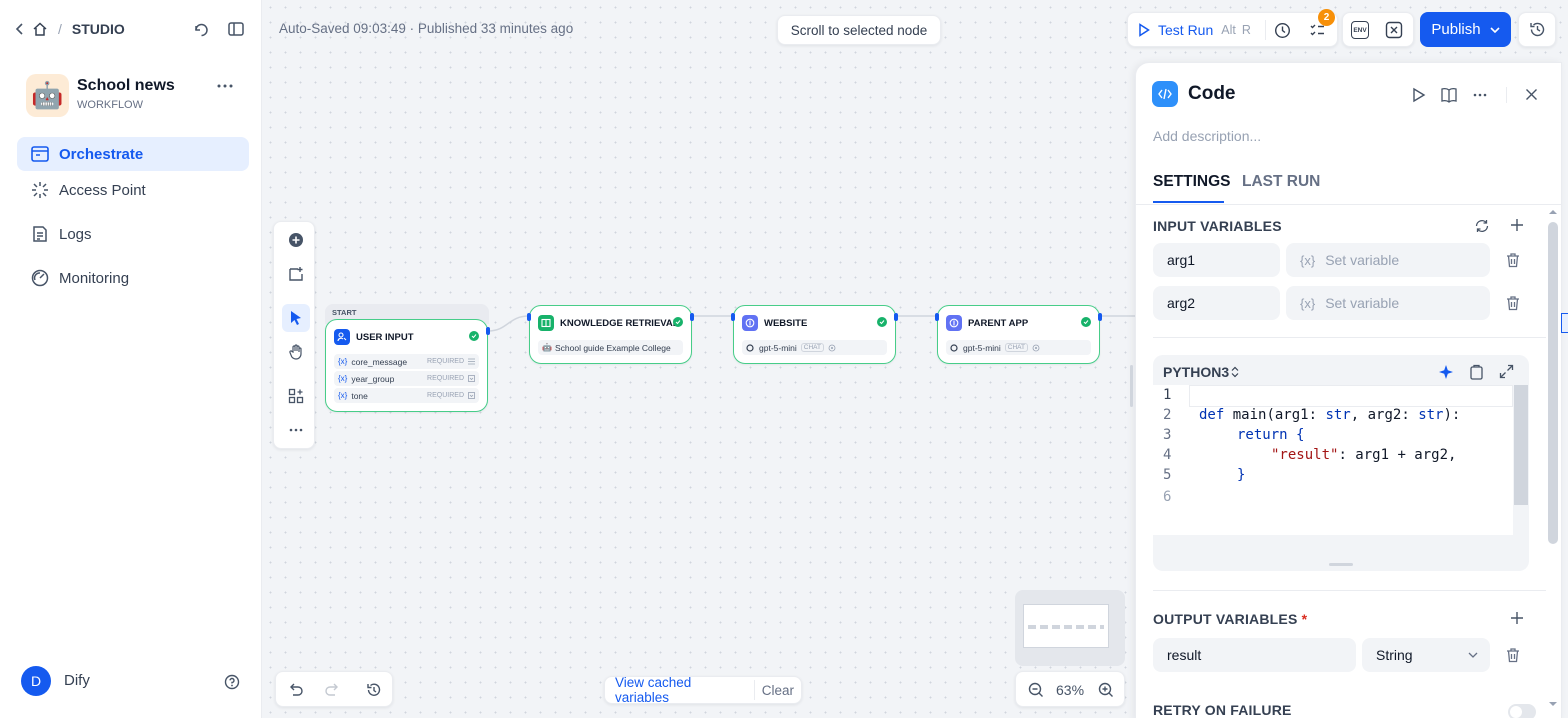 The width and height of the screenshot is (1568, 718). I want to click on redo-icon, so click(332, 690).